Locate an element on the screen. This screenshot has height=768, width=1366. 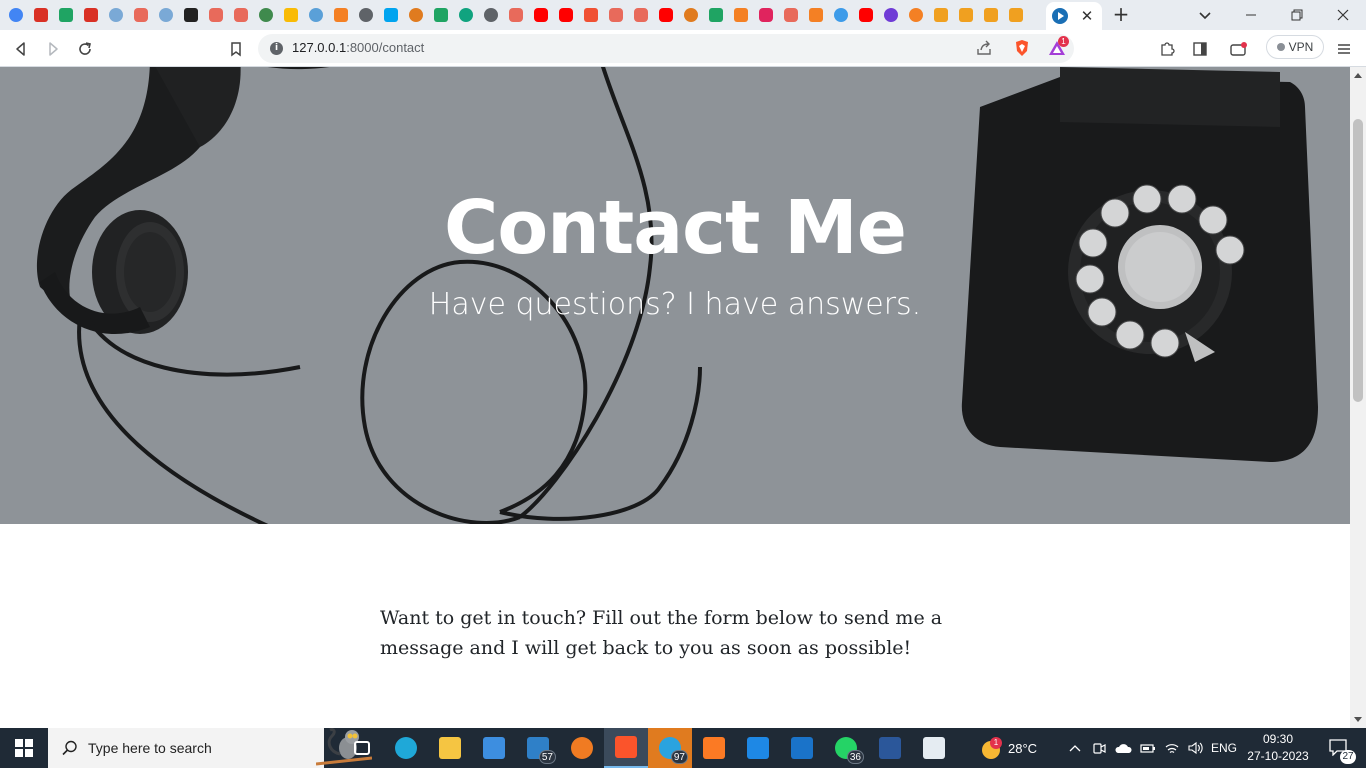
active-tab: ✕ is located at coordinates (1074, 16).